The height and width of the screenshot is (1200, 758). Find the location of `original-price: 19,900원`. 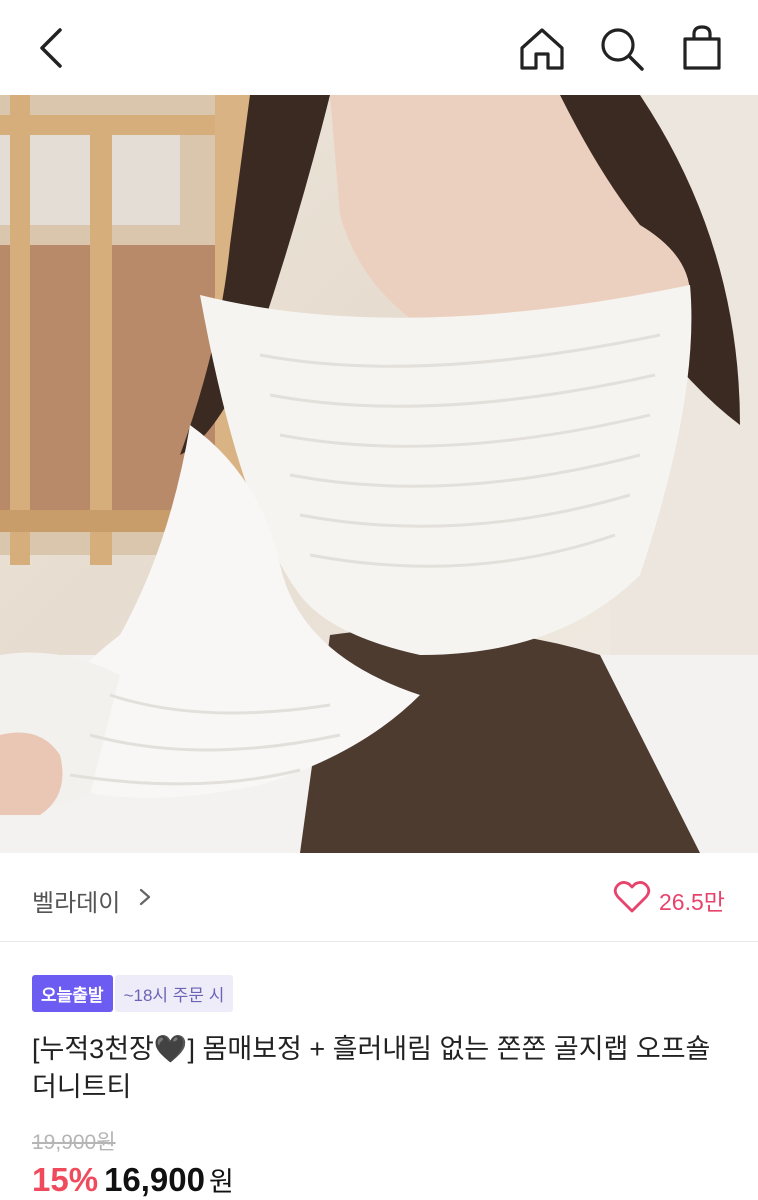

original-price: 19,900원 is located at coordinates (74, 1142).